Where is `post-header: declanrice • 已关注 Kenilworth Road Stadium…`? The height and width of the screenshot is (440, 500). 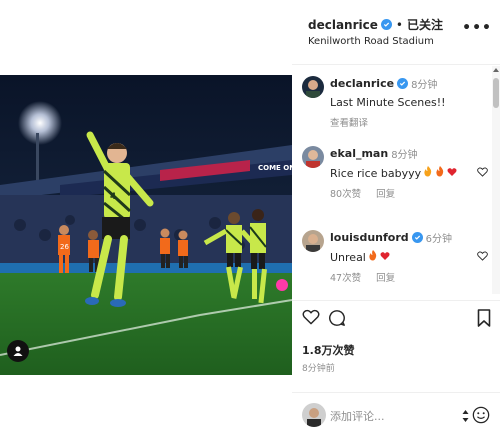
post-header: declanrice • 已关注 Kenilworth Road Stadium… is located at coordinates (396, 32).